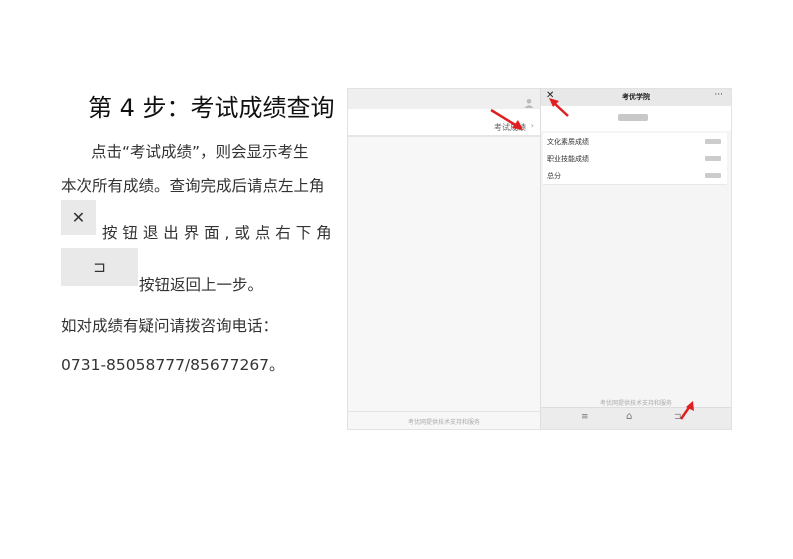  What do you see at coordinates (585, 417) in the screenshot?
I see `menu-icon: ≡` at bounding box center [585, 417].